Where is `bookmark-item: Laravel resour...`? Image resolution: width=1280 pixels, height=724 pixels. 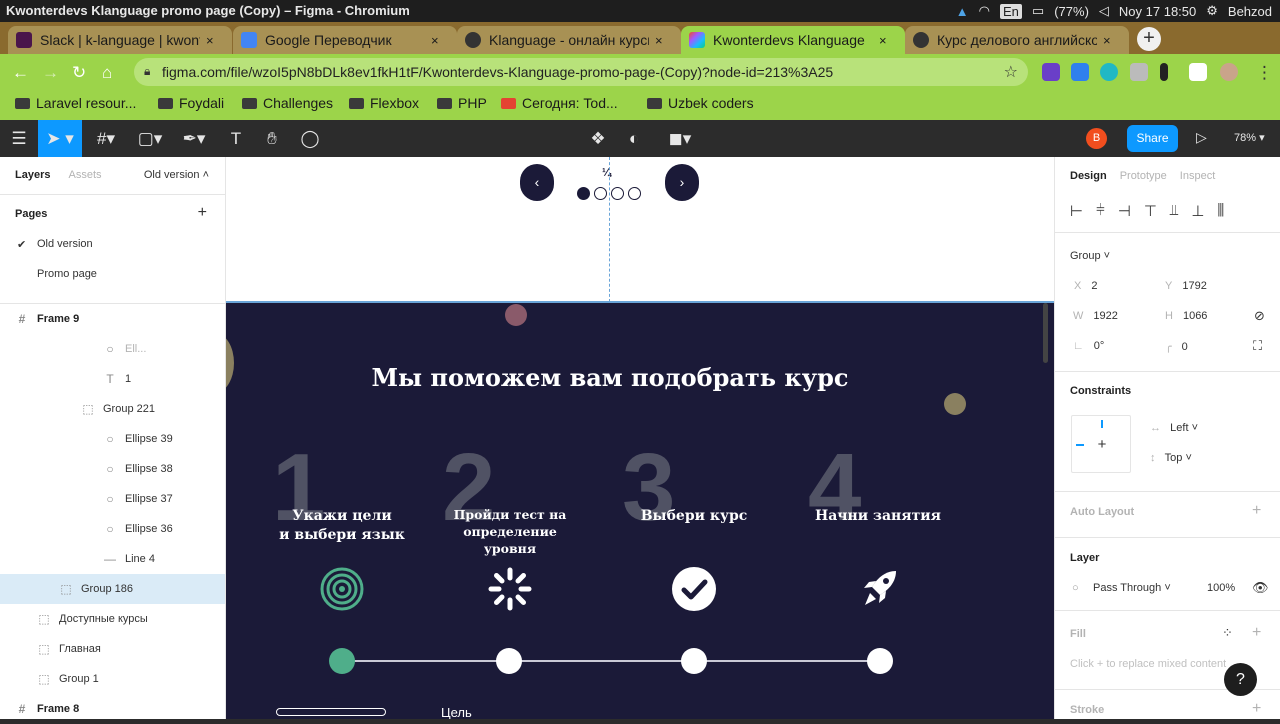 bookmark-item: Laravel resour... is located at coordinates (75, 103).